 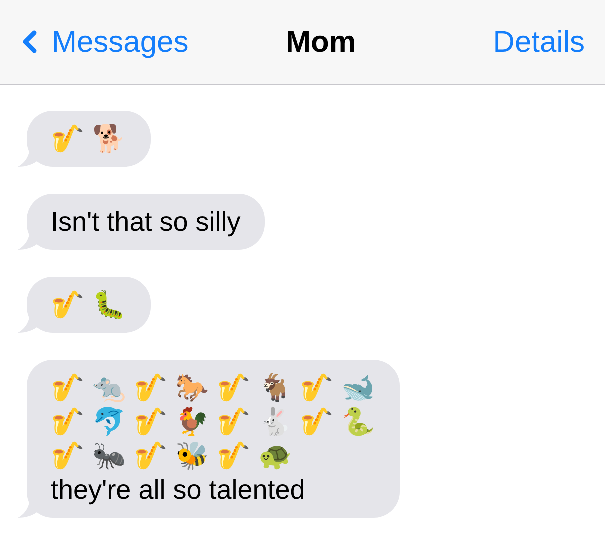 What do you see at coordinates (543, 42) in the screenshot?
I see `details-button: Details` at bounding box center [543, 42].